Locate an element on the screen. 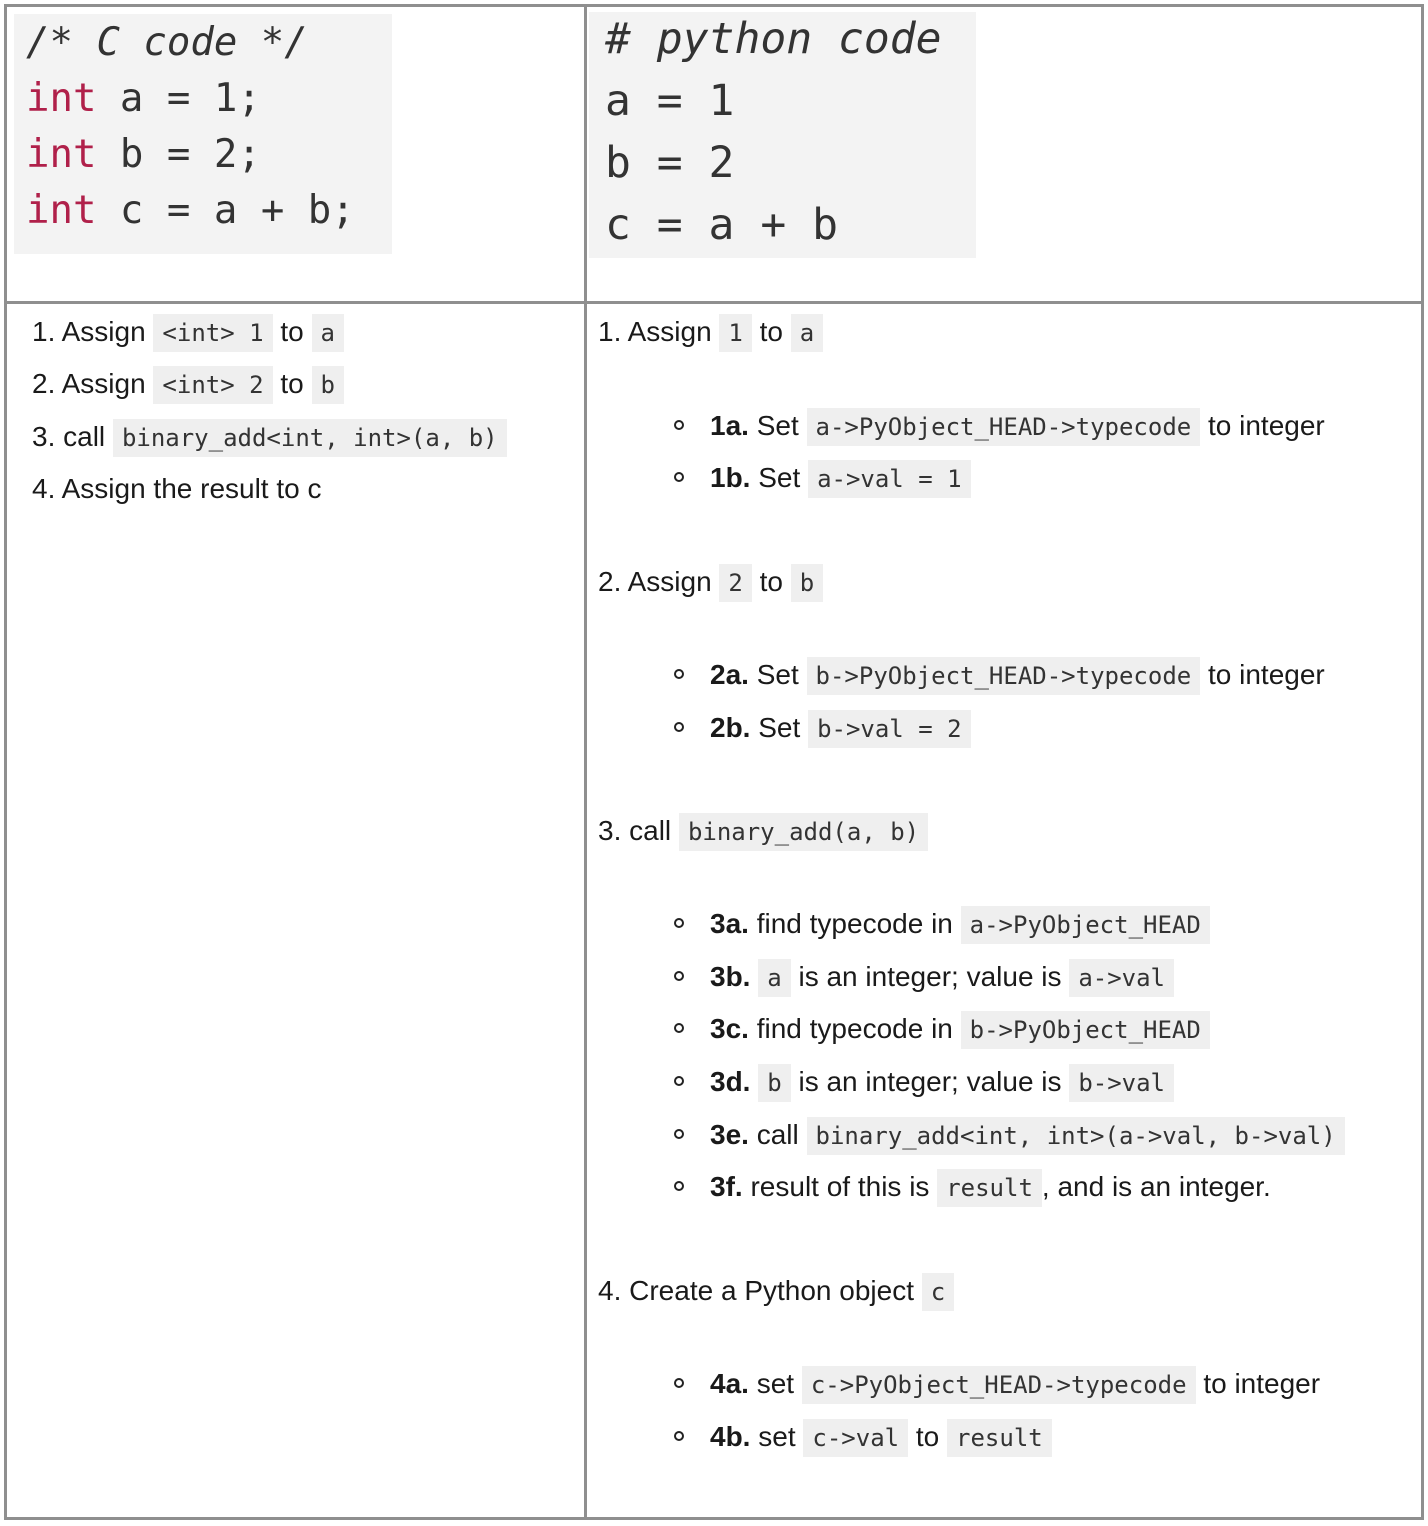 This screenshot has height=1526, width=1428. list-item: 2. Assign 2 to b is located at coordinates (711, 583).